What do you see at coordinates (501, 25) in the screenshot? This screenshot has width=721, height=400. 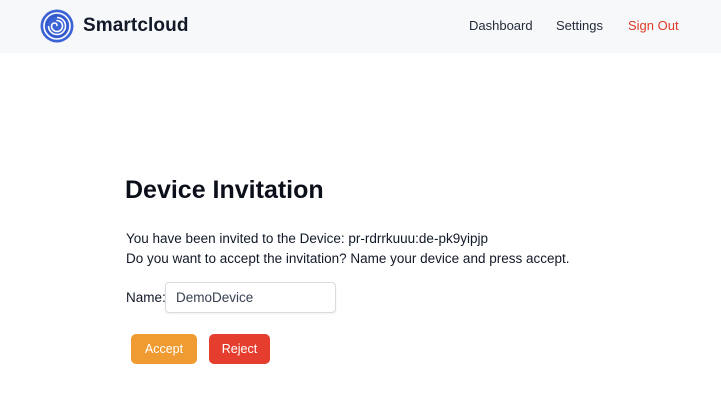 I see `nav-link-dashboard: Dashboard` at bounding box center [501, 25].